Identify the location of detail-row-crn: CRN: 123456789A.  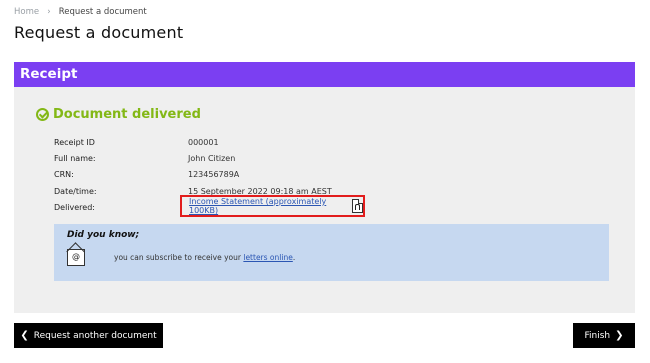
(193, 175).